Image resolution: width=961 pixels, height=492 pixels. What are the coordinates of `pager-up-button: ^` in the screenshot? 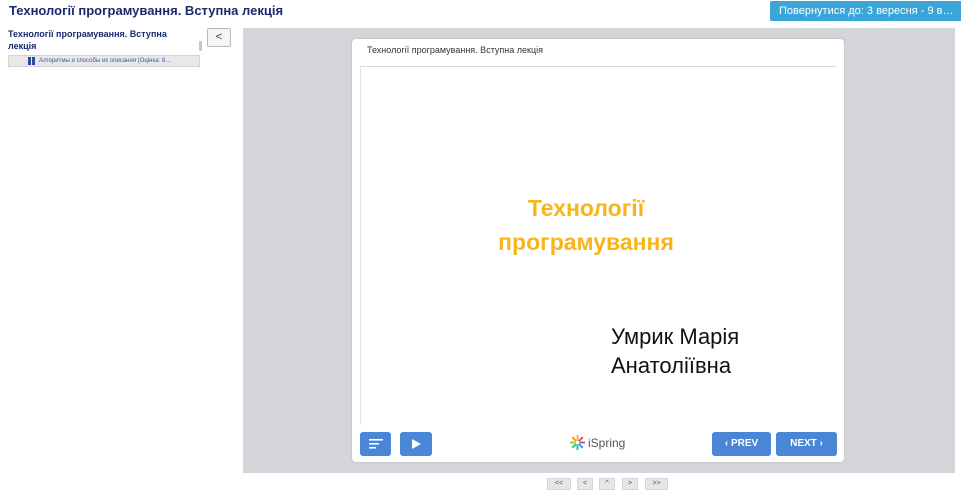 It's located at (607, 484).